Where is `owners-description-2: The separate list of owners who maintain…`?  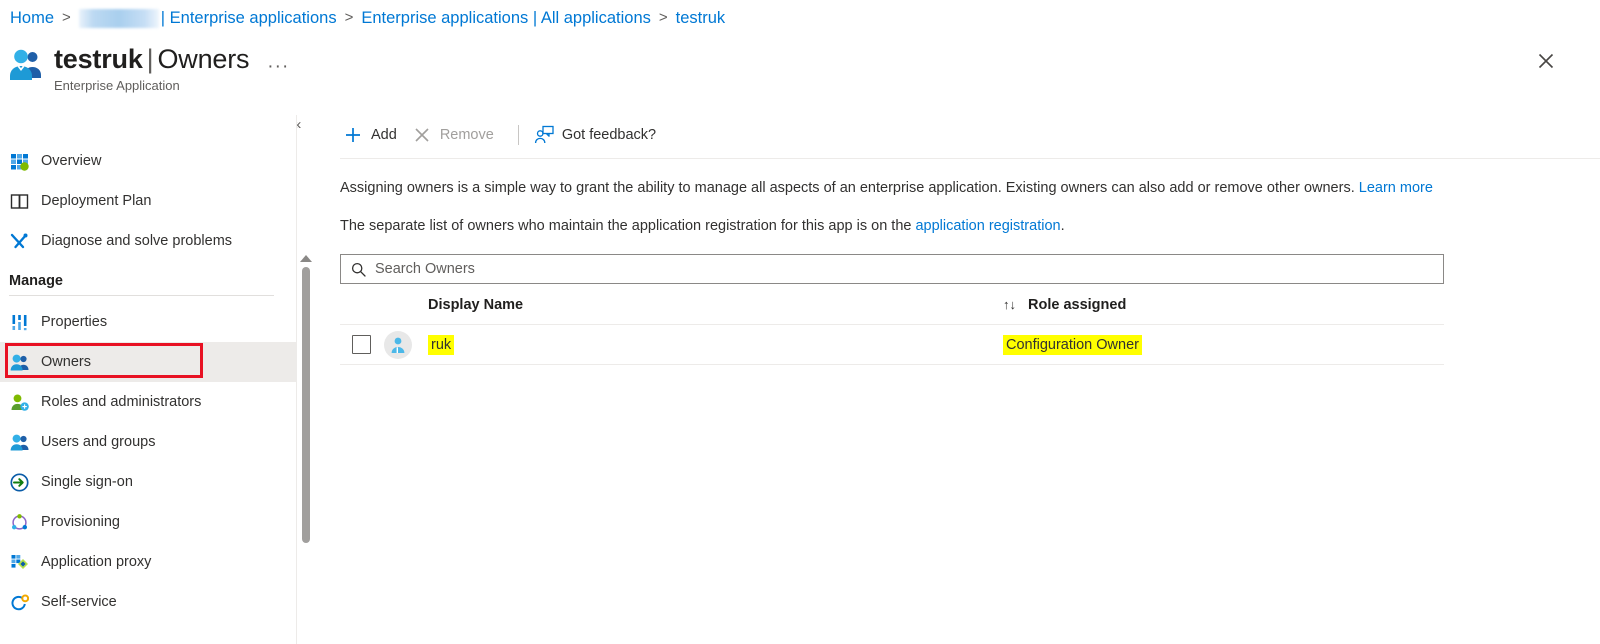 owners-description-2: The separate list of owners who maintain… is located at coordinates (970, 226).